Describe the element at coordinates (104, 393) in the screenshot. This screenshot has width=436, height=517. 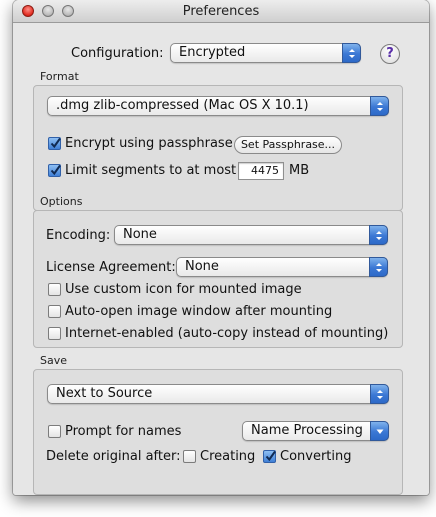
I see `save-location-value: Next to Source` at that location.